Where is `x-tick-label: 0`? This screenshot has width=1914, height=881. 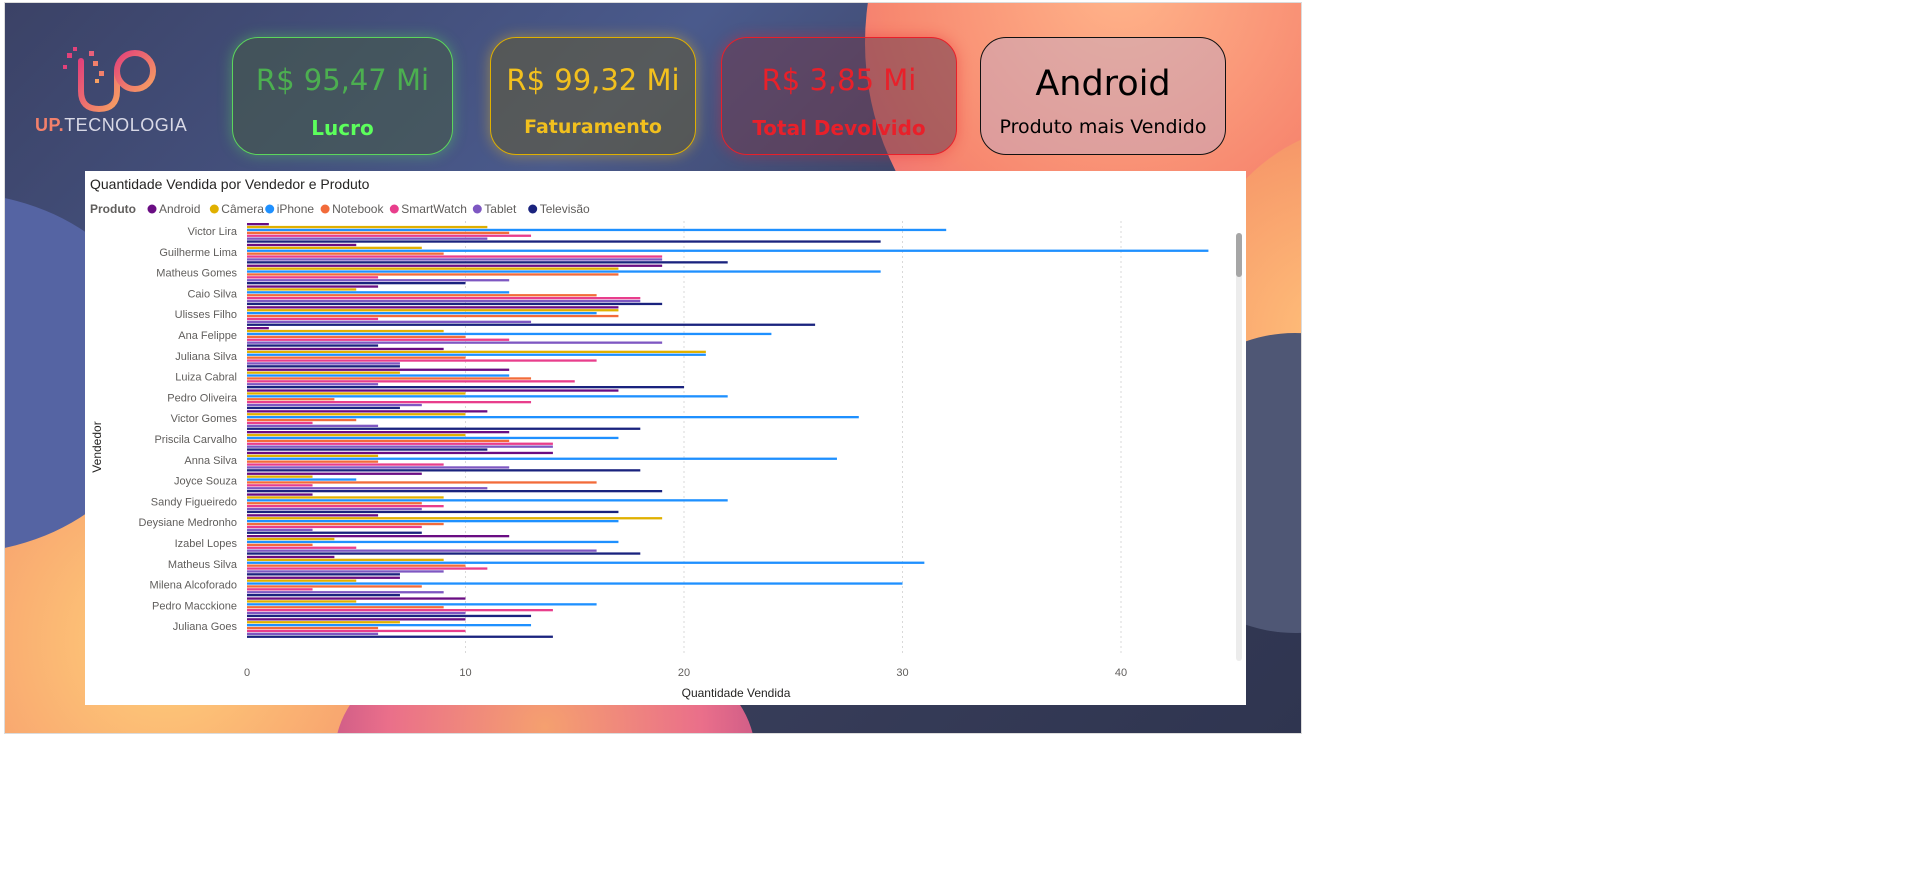 x-tick-label: 0 is located at coordinates (247, 673).